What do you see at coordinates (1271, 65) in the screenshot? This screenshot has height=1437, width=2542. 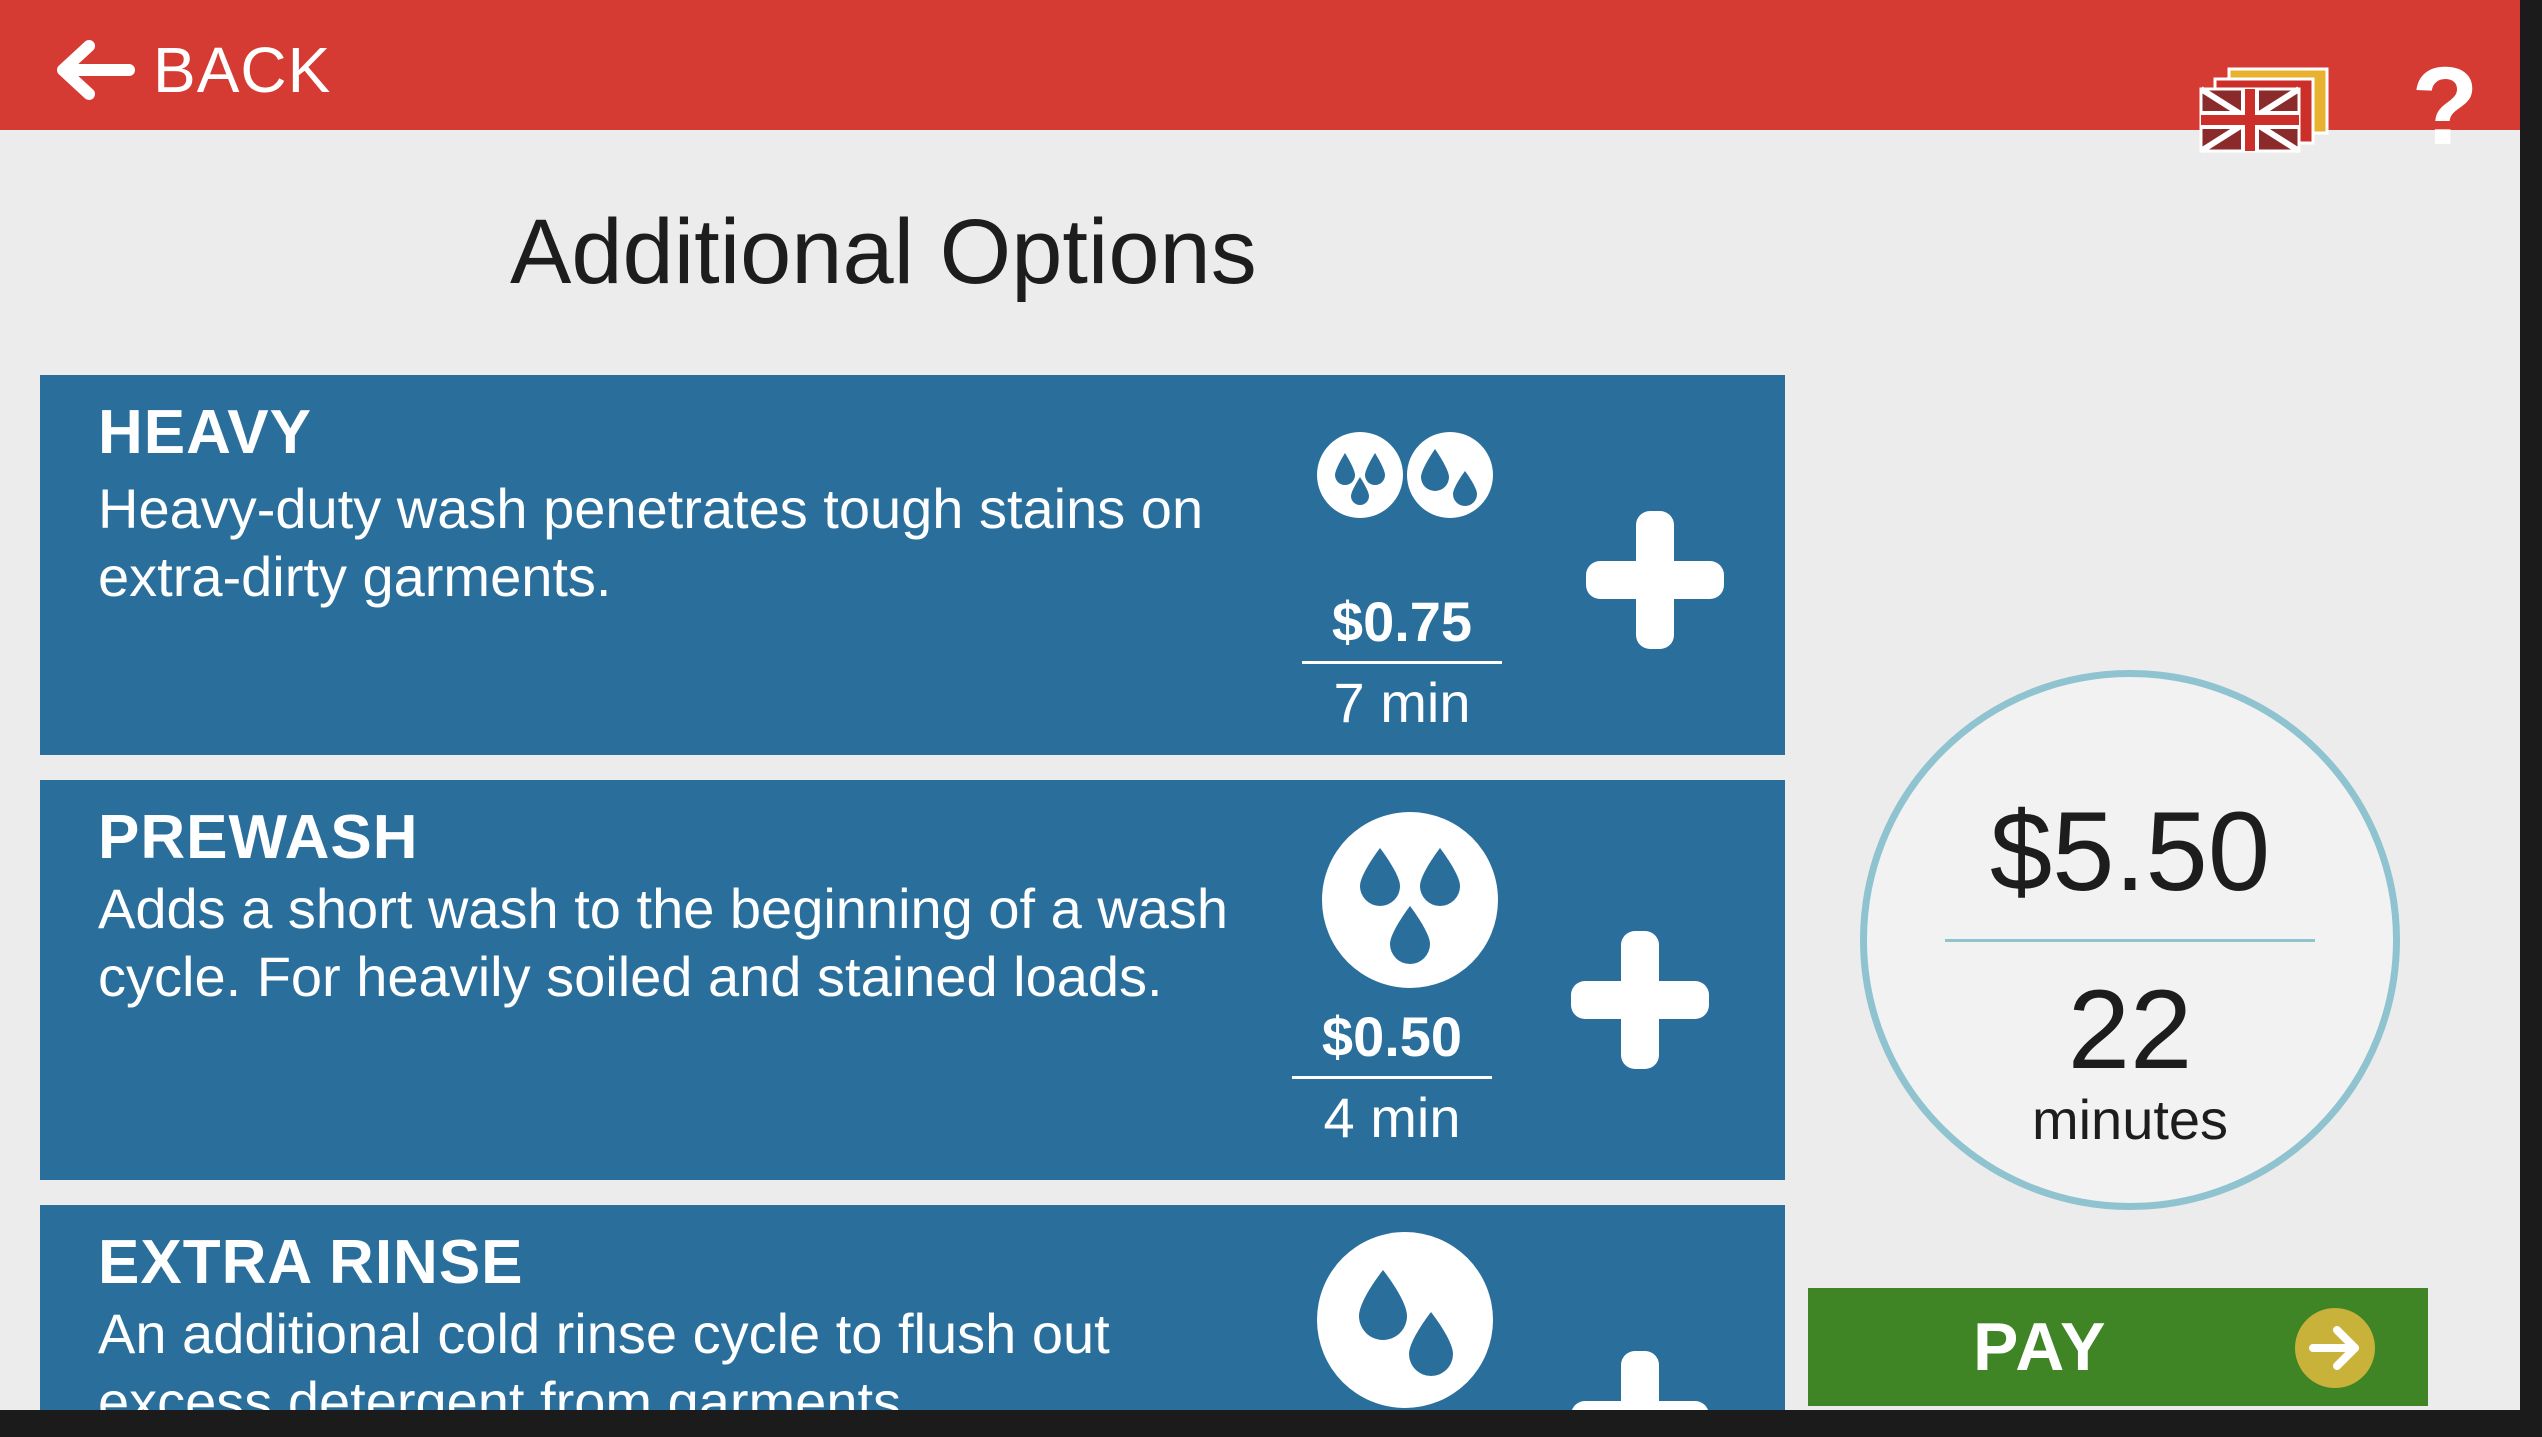 I see `top-bar` at bounding box center [1271, 65].